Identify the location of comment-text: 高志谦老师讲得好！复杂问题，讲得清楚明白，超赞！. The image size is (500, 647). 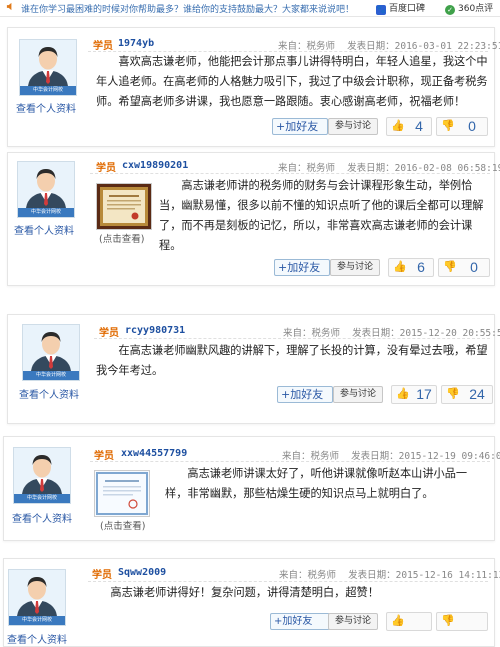
(244, 592).